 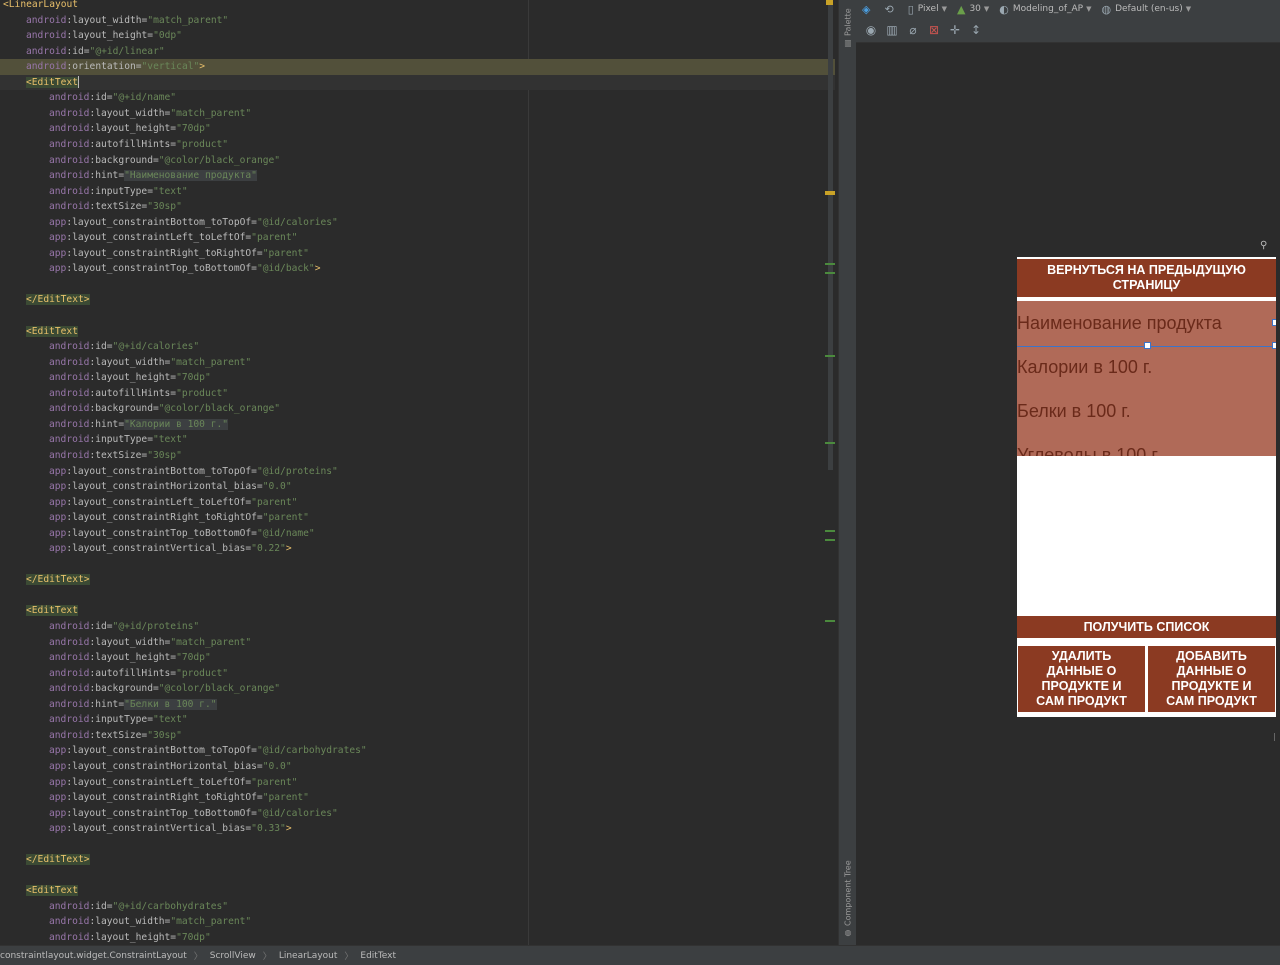 What do you see at coordinates (417, 67) in the screenshot?
I see `code-line: android:orientation="vertical">` at bounding box center [417, 67].